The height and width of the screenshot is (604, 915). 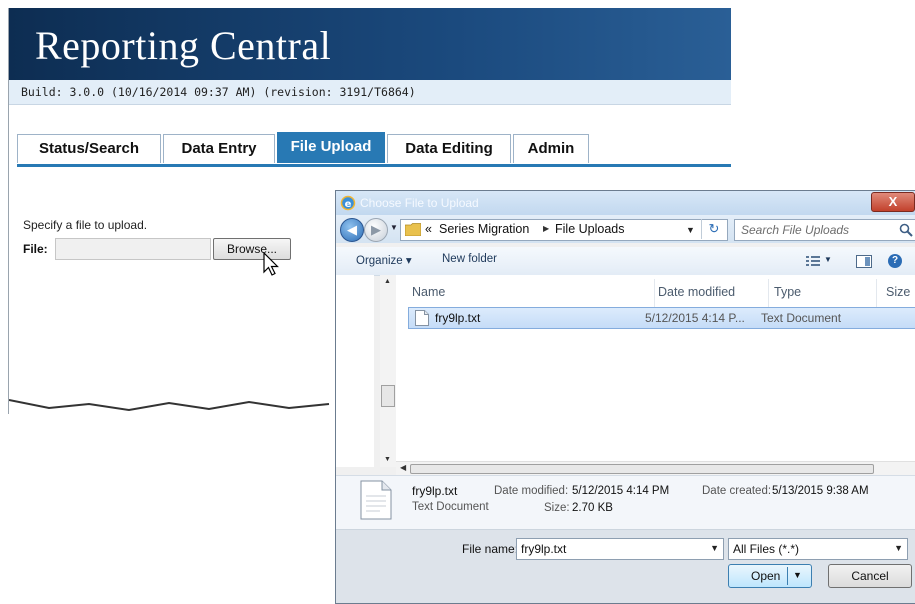 What do you see at coordinates (620, 549) in the screenshot?
I see `file-name-field: fry9lp.txt ▼` at bounding box center [620, 549].